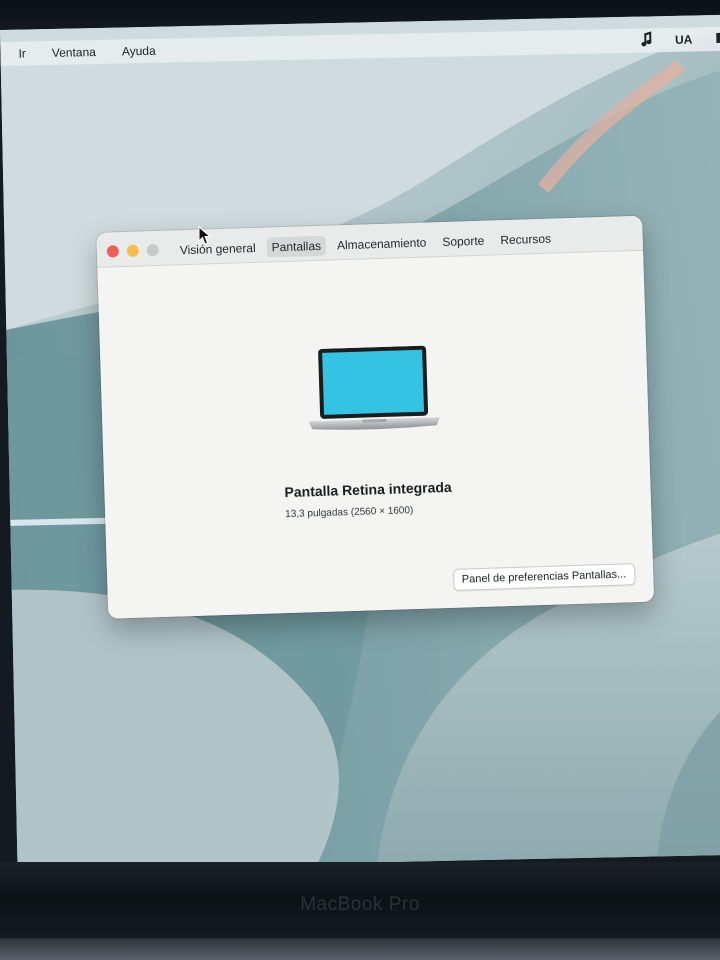 The image size is (720, 960). I want to click on zoom-button, so click(153, 250).